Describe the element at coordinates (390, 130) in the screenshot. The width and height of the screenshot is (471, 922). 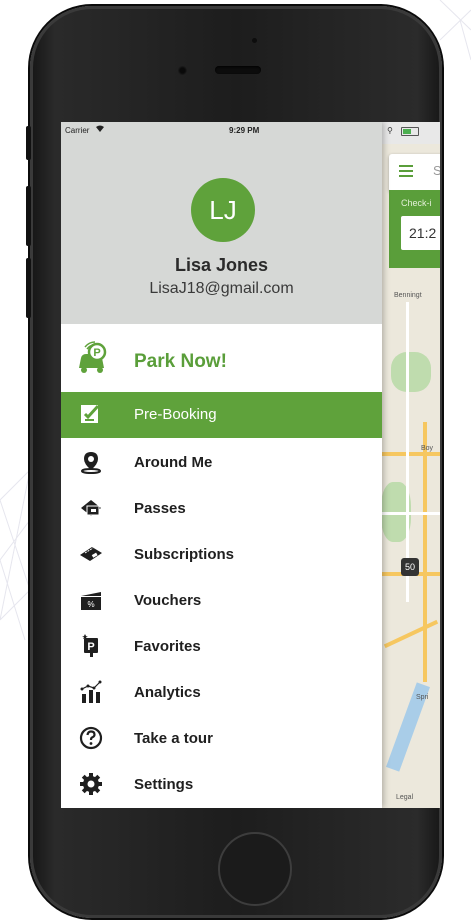
I see `status-icons: ⚲` at that location.